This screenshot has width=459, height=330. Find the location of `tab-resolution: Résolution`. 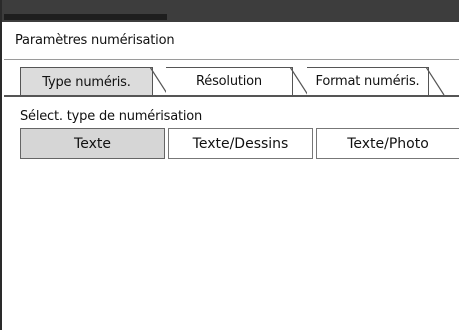

tab-resolution: Résolution is located at coordinates (229, 81).